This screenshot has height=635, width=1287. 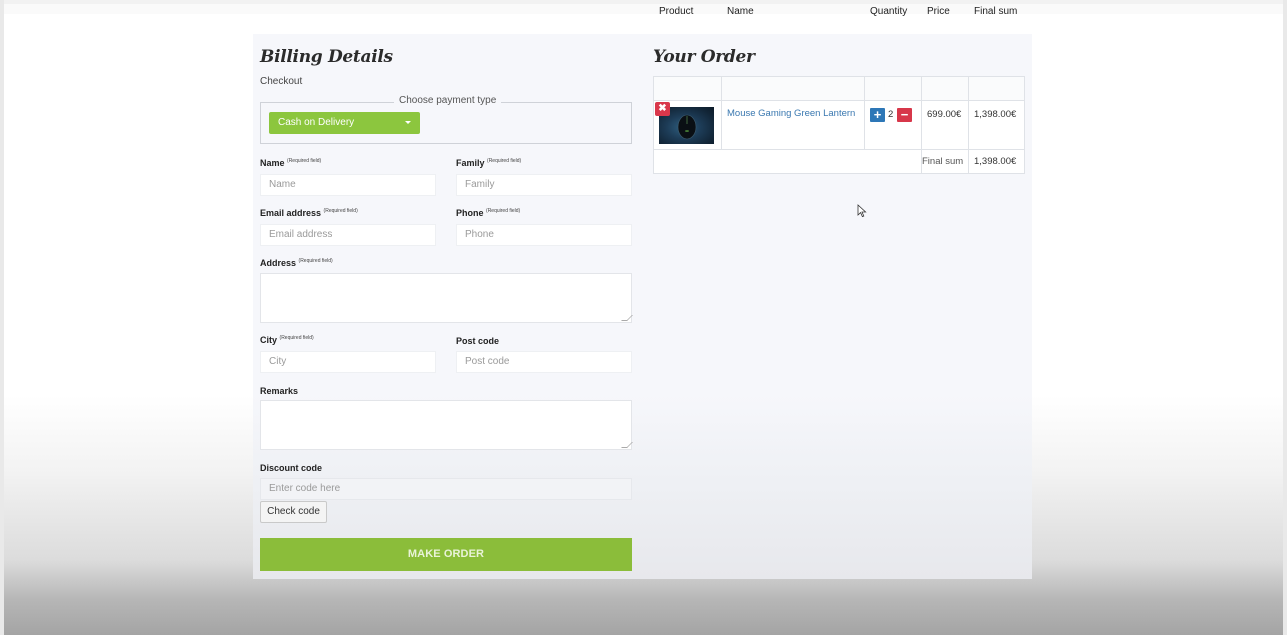 I want to click on total-value: 1,398.00€, so click(x=995, y=161).